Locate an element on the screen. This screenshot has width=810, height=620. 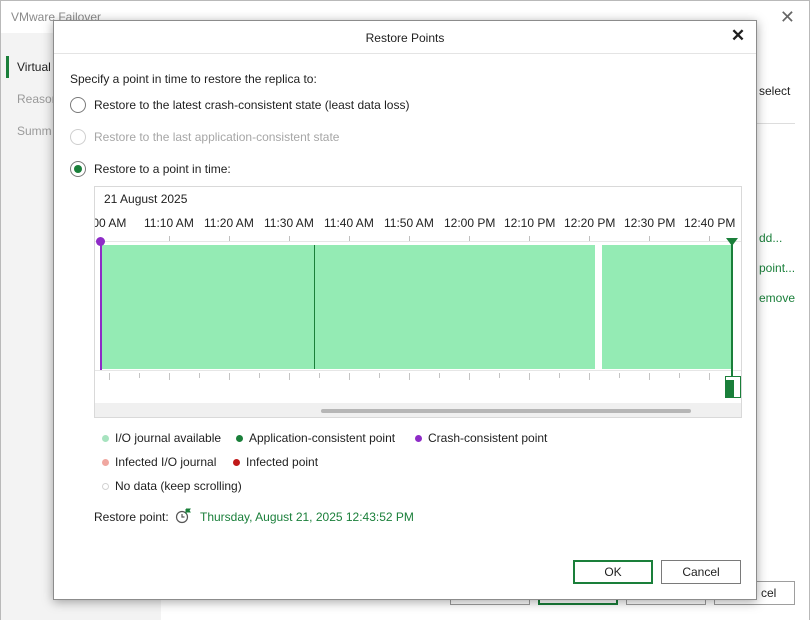
restore-point-value: Thursday, August 21, 2025 12:43:52 PM is located at coordinates (307, 517).